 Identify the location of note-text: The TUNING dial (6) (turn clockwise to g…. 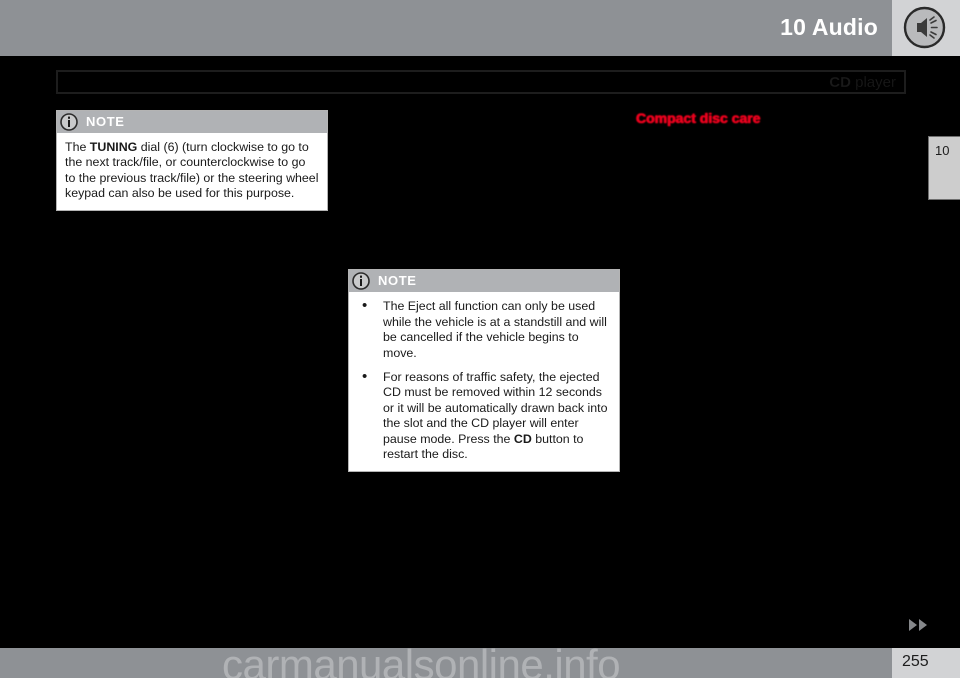
(192, 171).